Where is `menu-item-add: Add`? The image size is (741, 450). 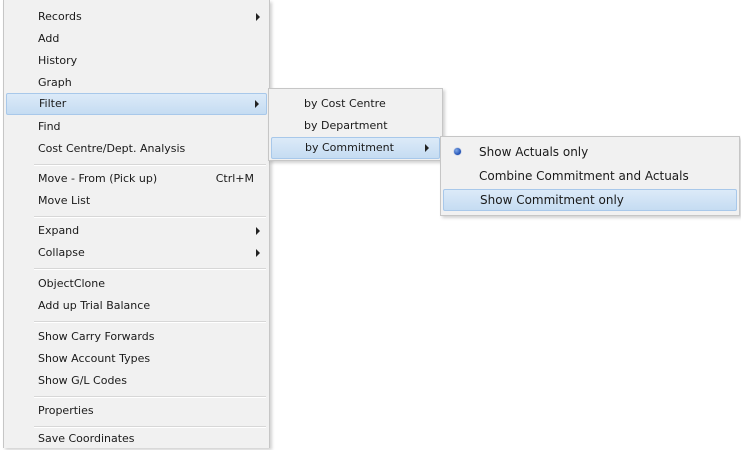 menu-item-add: Add is located at coordinates (136, 39).